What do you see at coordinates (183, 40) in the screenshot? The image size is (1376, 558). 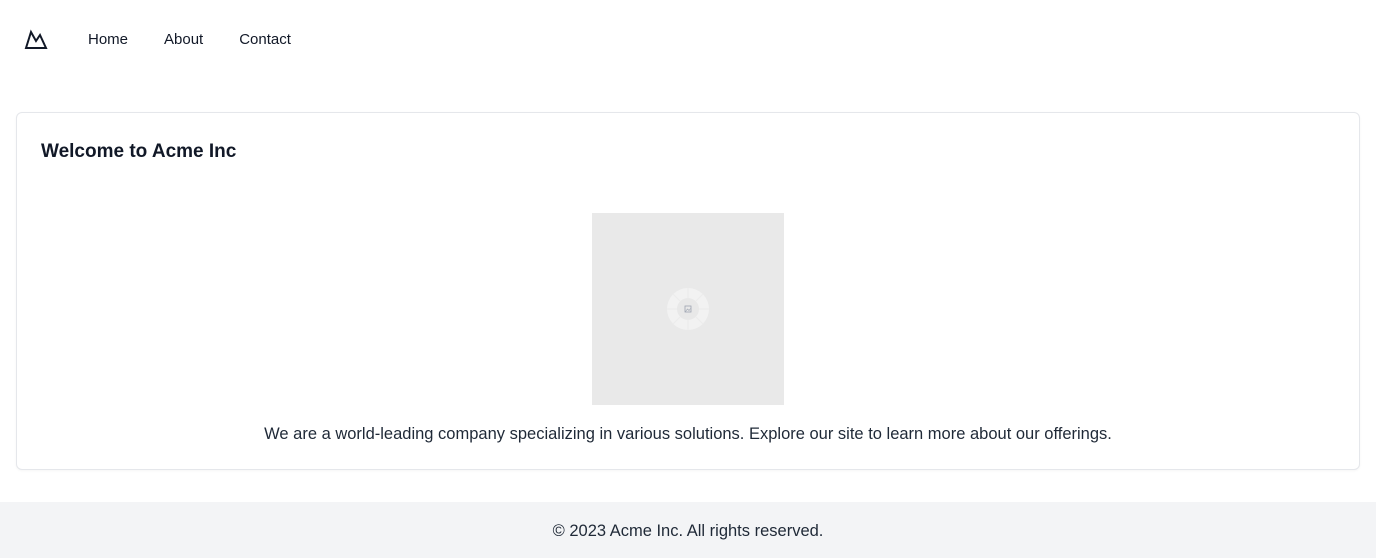 I see `nav-about-link: About` at bounding box center [183, 40].